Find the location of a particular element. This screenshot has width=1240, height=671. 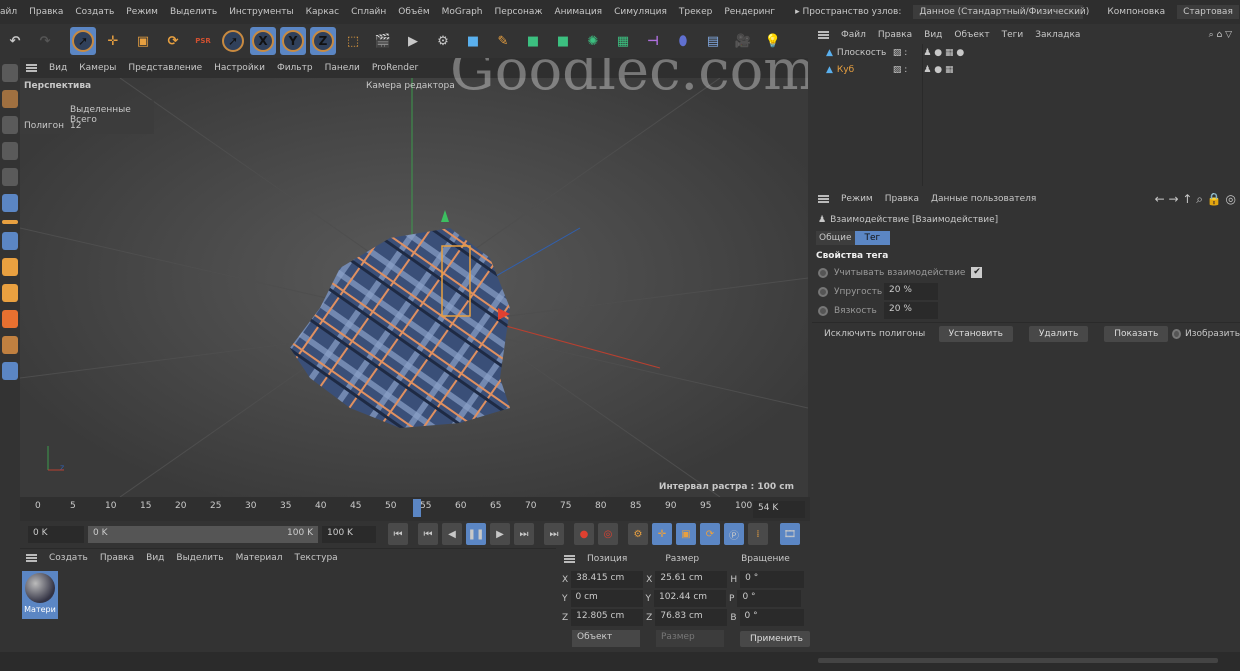

autokey-icon: ◎ is located at coordinates (608, 534).